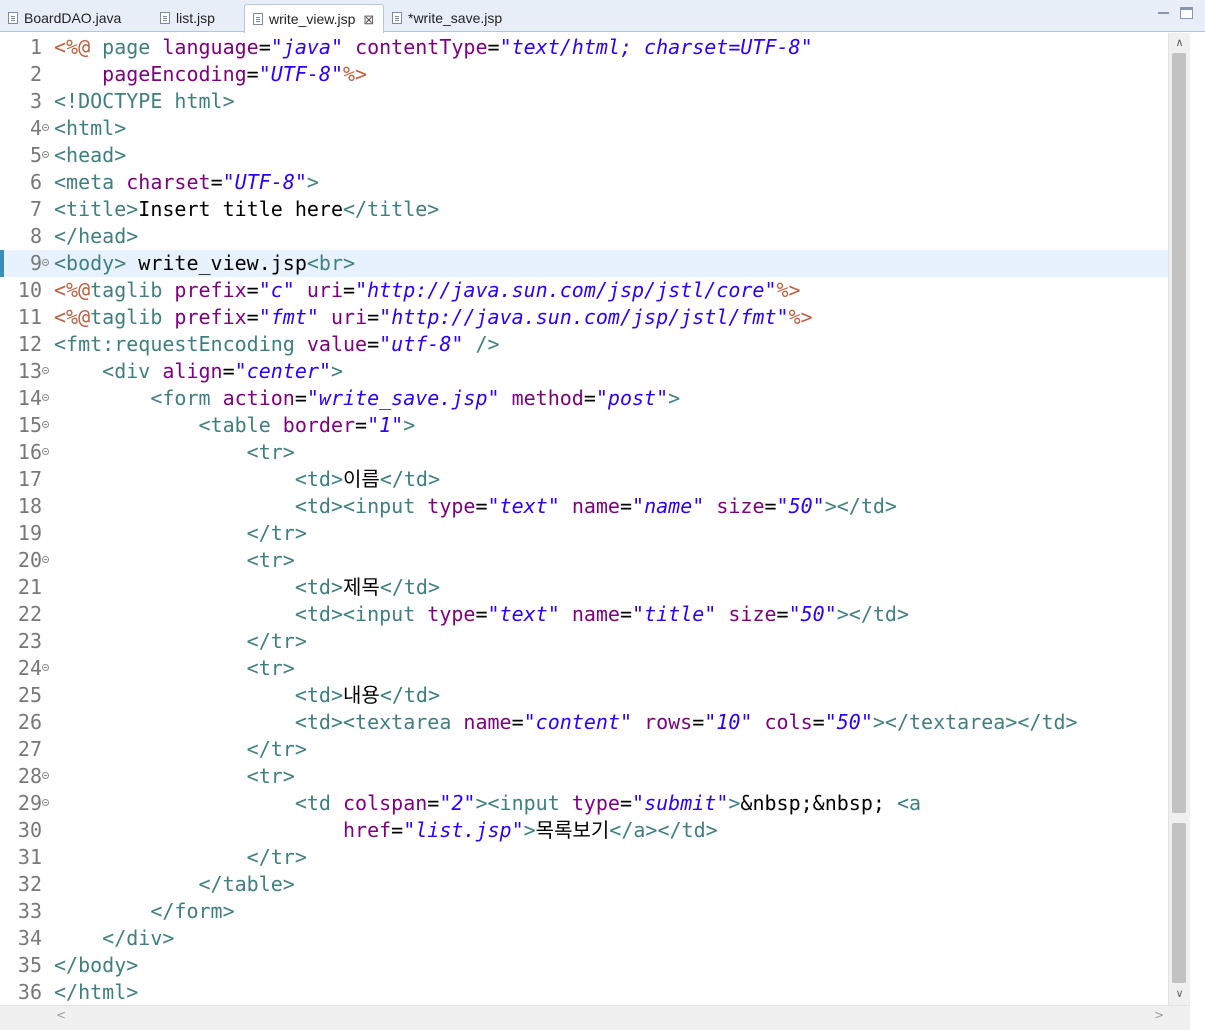  I want to click on code-text: <head>, so click(90, 155).